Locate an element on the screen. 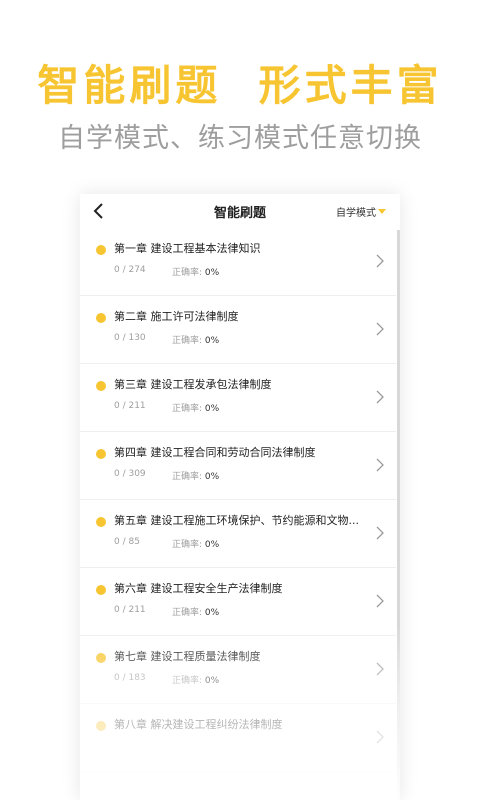  progress-count: 0 / 183 is located at coordinates (130, 678).